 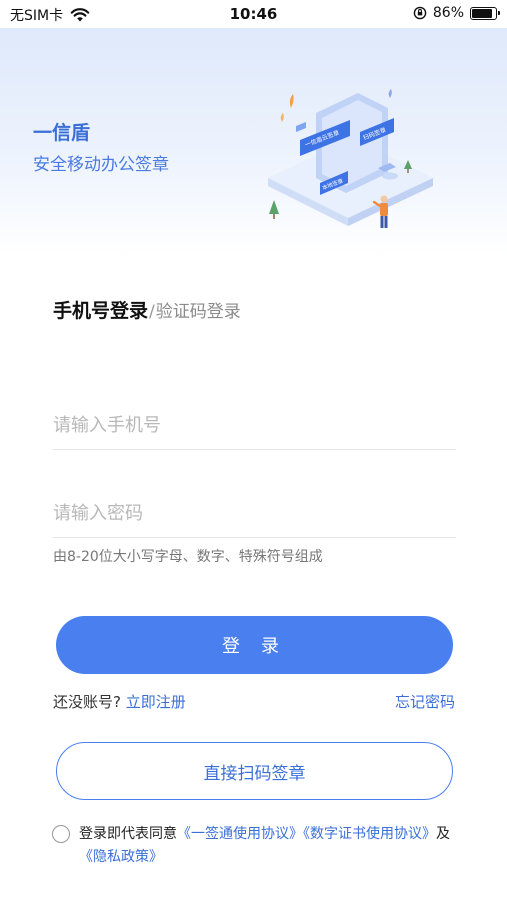 What do you see at coordinates (121, 857) in the screenshot?
I see `privacy-policy-link: 《隐私政策》` at bounding box center [121, 857].